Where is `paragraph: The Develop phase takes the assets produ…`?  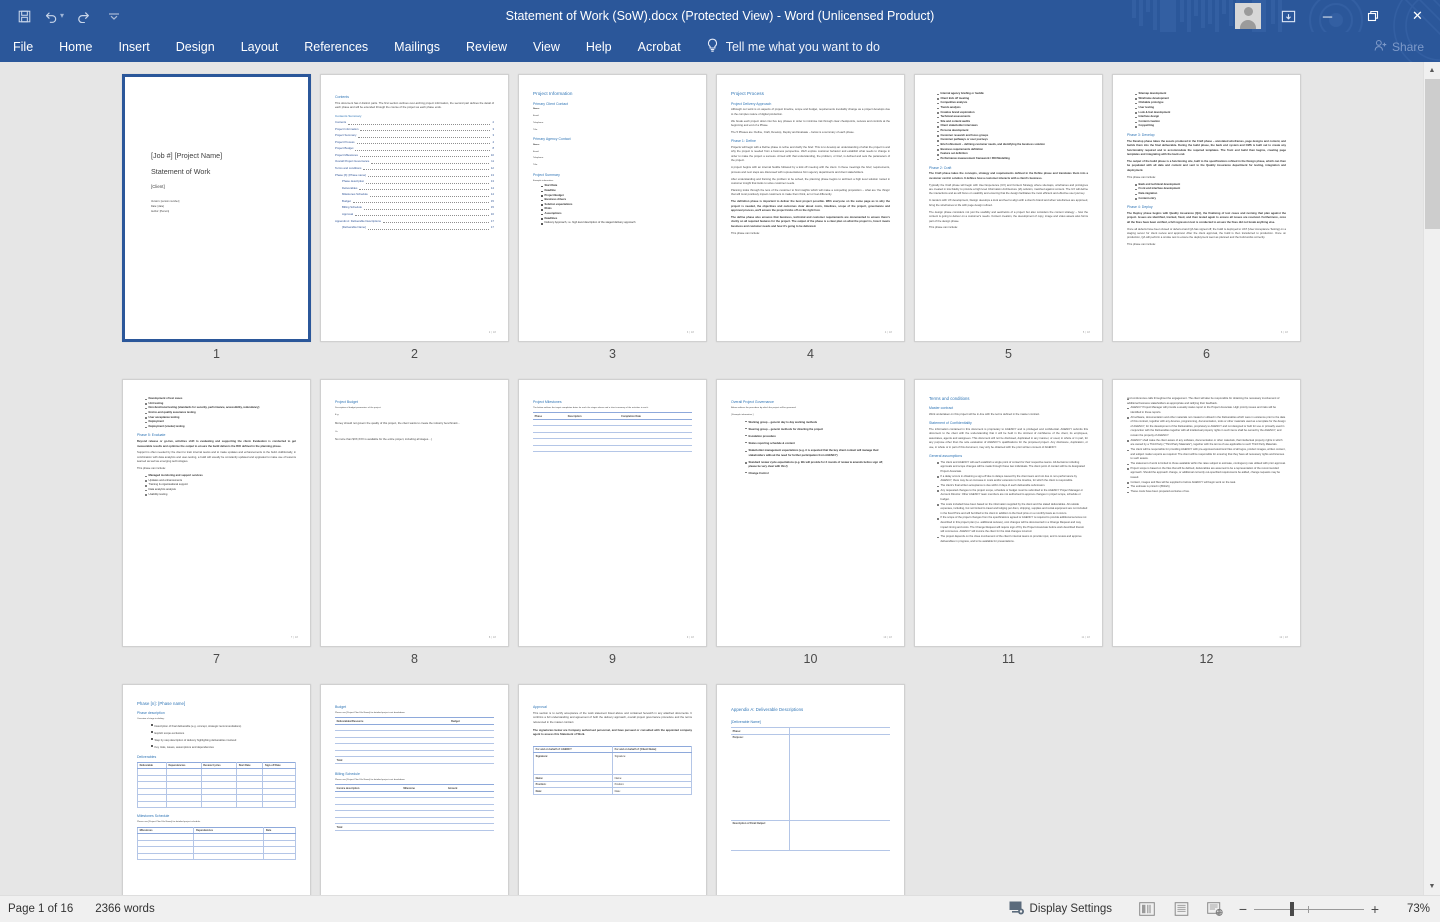
paragraph: The Develop phase takes the assets produ… is located at coordinates (1206, 148).